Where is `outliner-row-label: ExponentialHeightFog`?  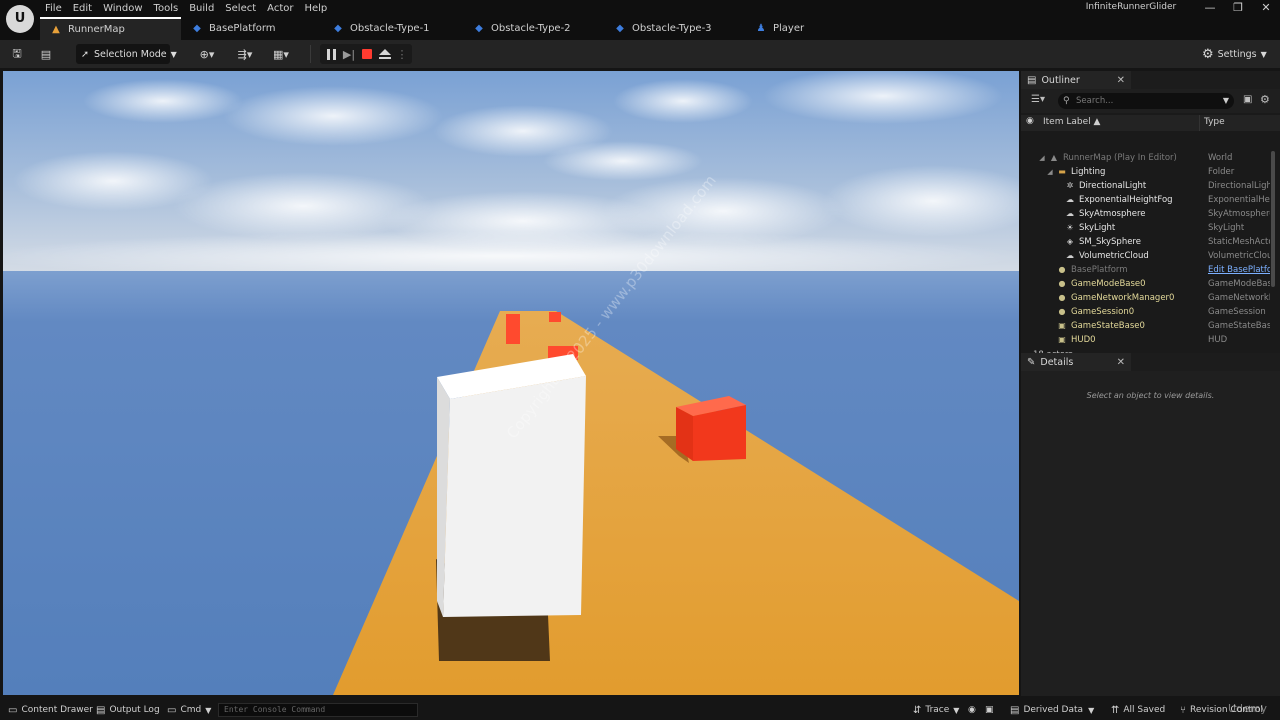 outliner-row-label: ExponentialHeightFog is located at coordinates (1126, 200).